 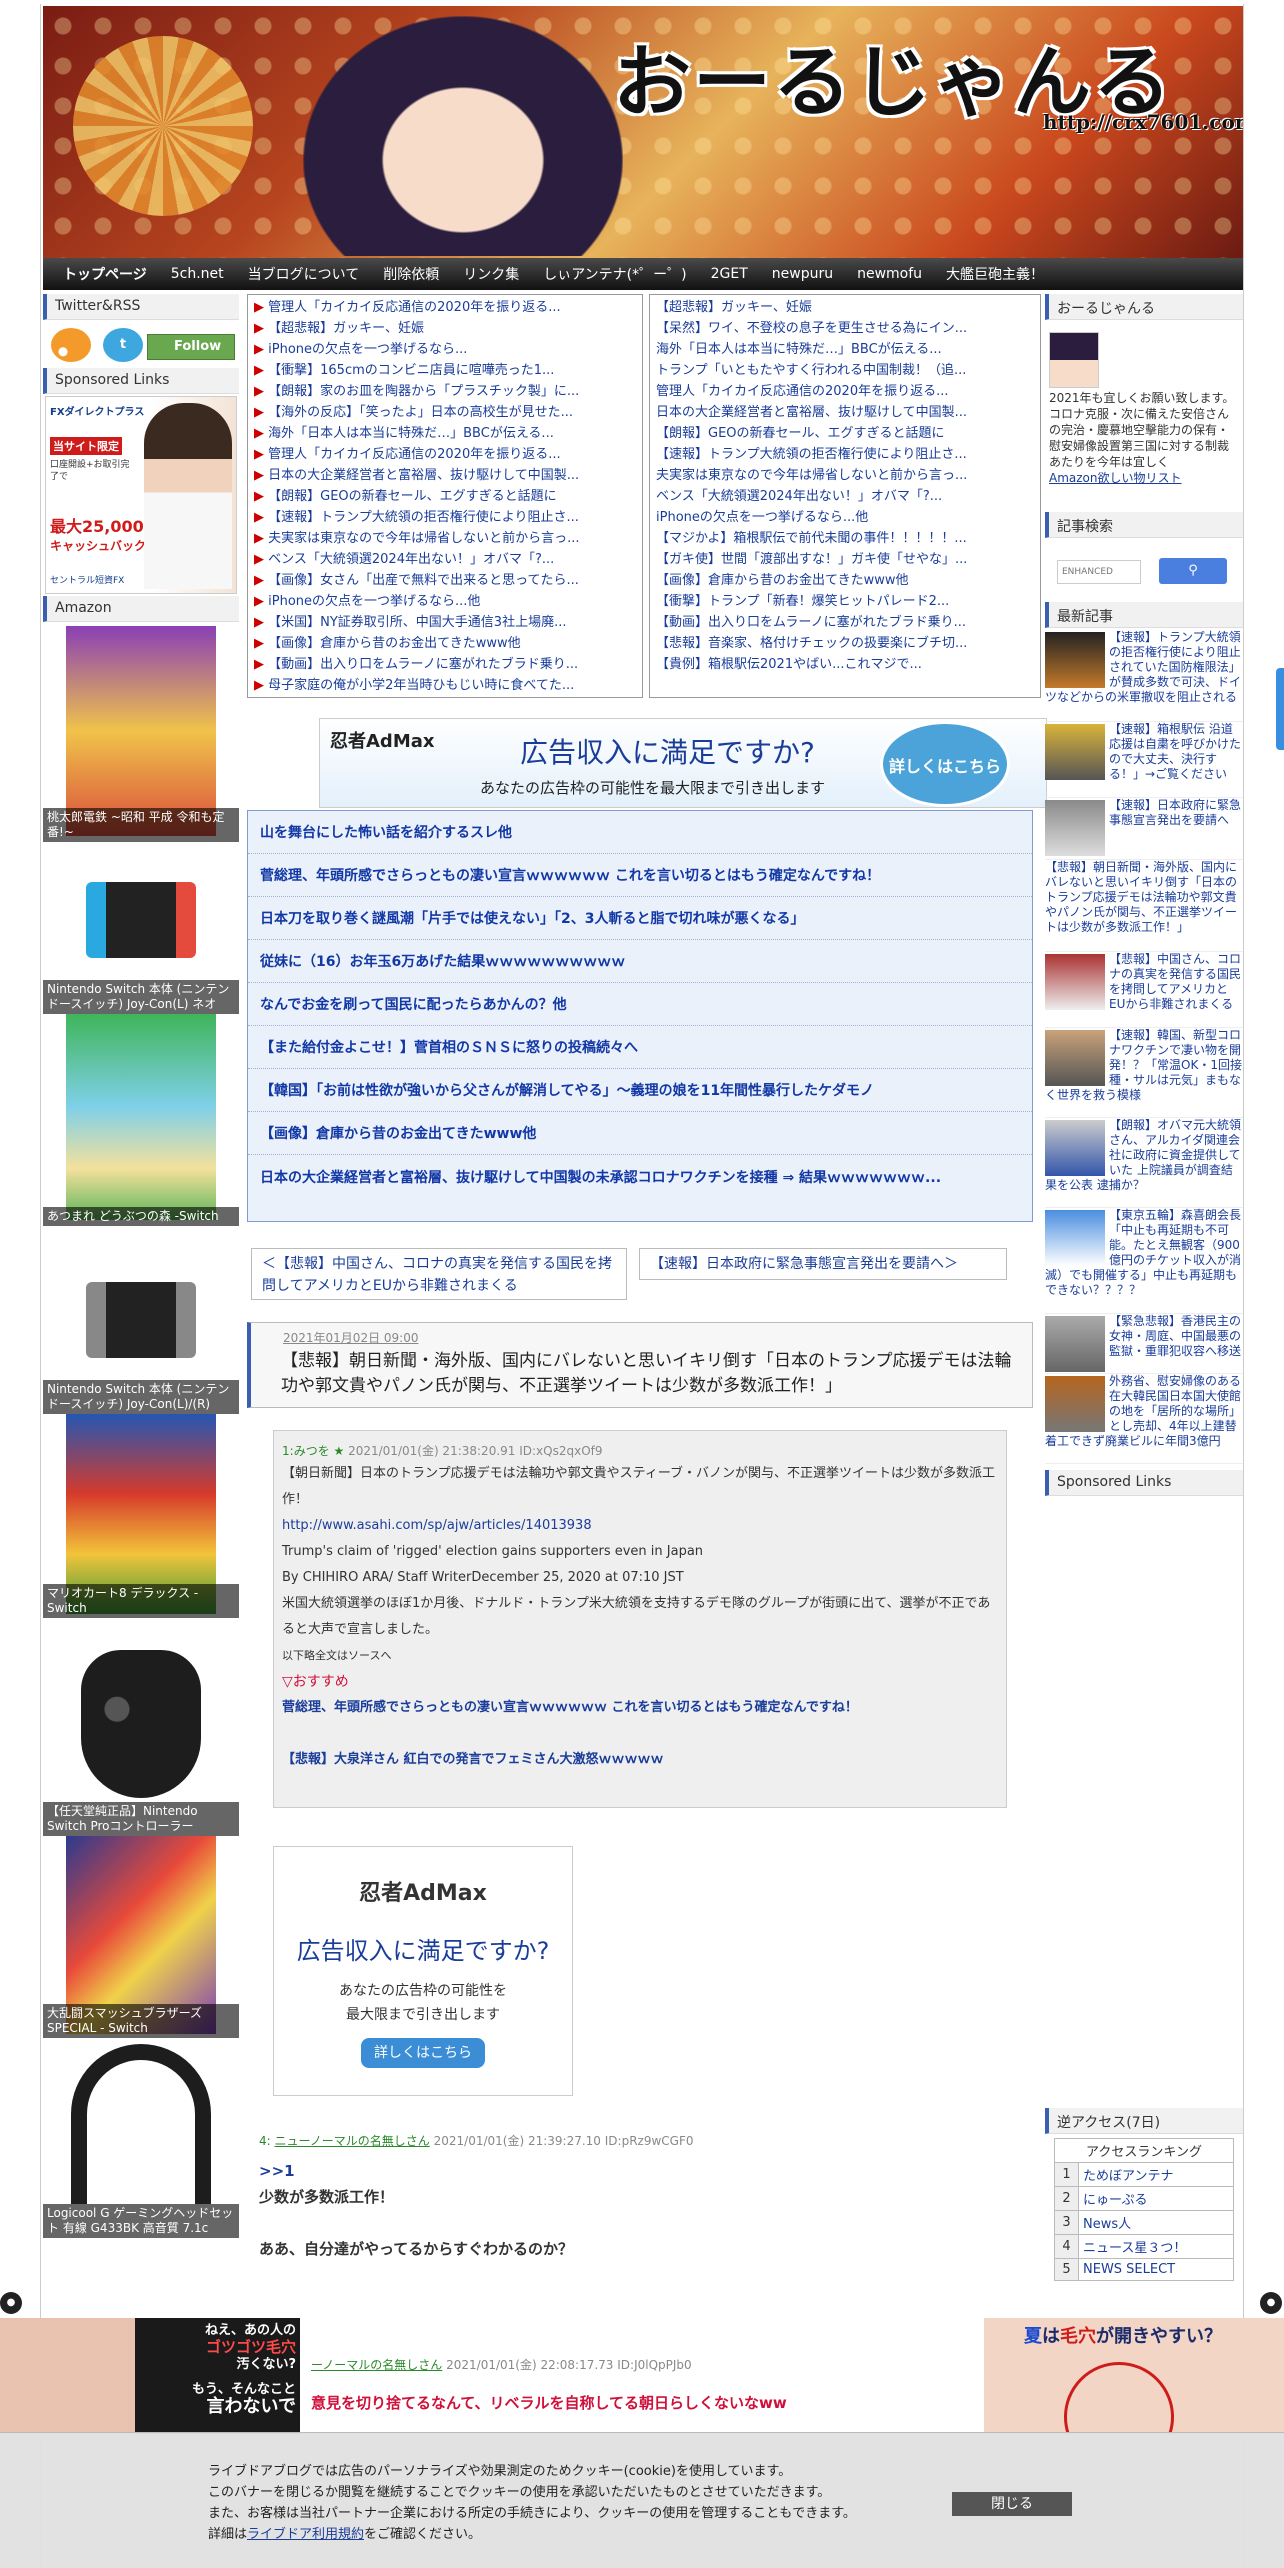 What do you see at coordinates (1099, 572) in the screenshot?
I see `search-input` at bounding box center [1099, 572].